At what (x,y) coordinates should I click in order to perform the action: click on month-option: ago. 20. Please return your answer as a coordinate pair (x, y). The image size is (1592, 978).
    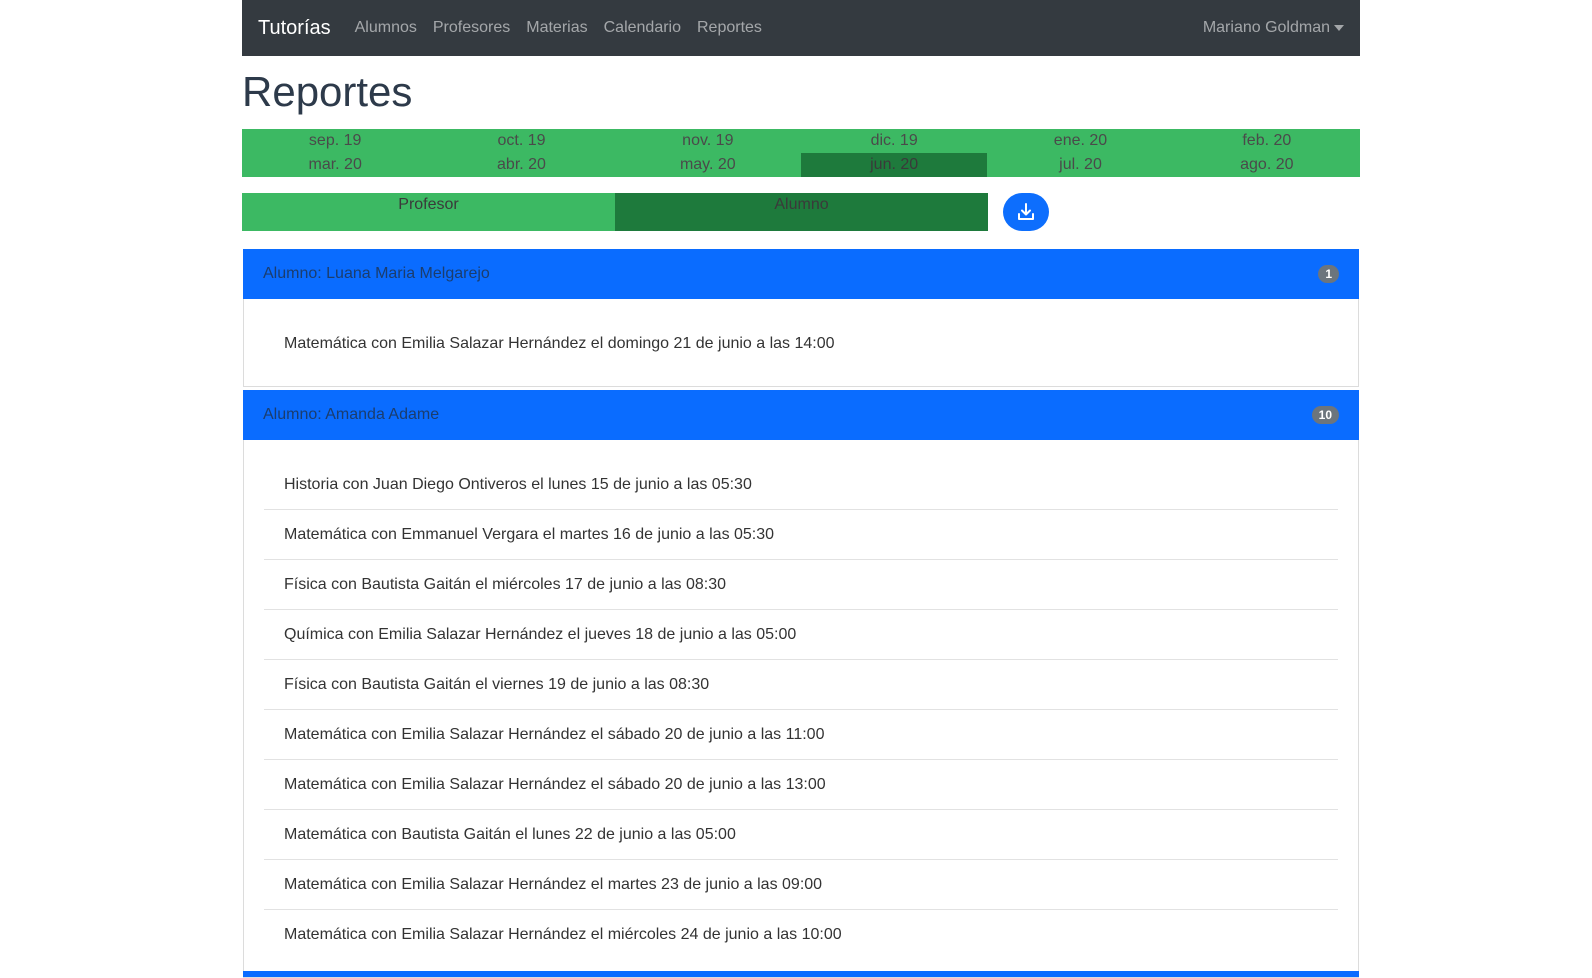
    Looking at the image, I should click on (1267, 165).